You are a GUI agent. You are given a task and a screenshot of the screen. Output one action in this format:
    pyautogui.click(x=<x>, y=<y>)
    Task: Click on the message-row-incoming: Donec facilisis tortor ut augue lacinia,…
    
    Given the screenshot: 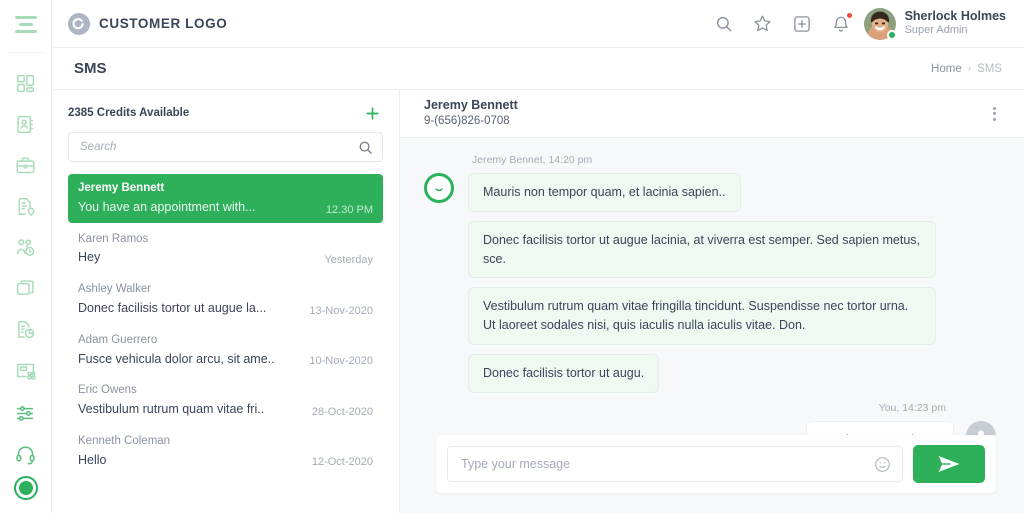 What is the action you would take?
    pyautogui.click(x=710, y=249)
    